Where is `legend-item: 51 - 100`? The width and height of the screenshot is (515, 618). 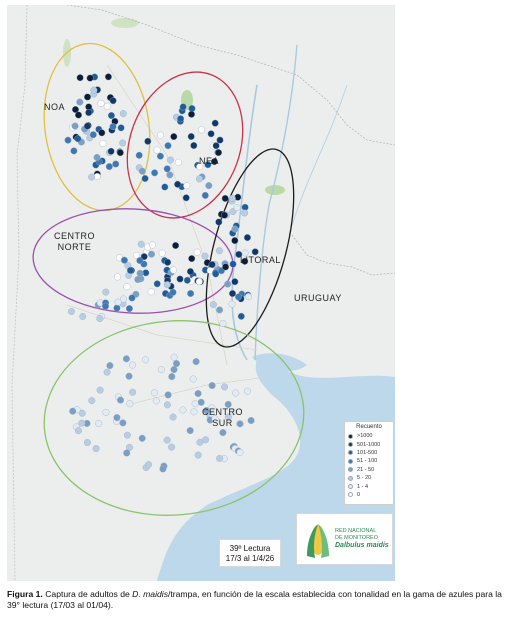 legend-item: 51 - 100 is located at coordinates (369, 461).